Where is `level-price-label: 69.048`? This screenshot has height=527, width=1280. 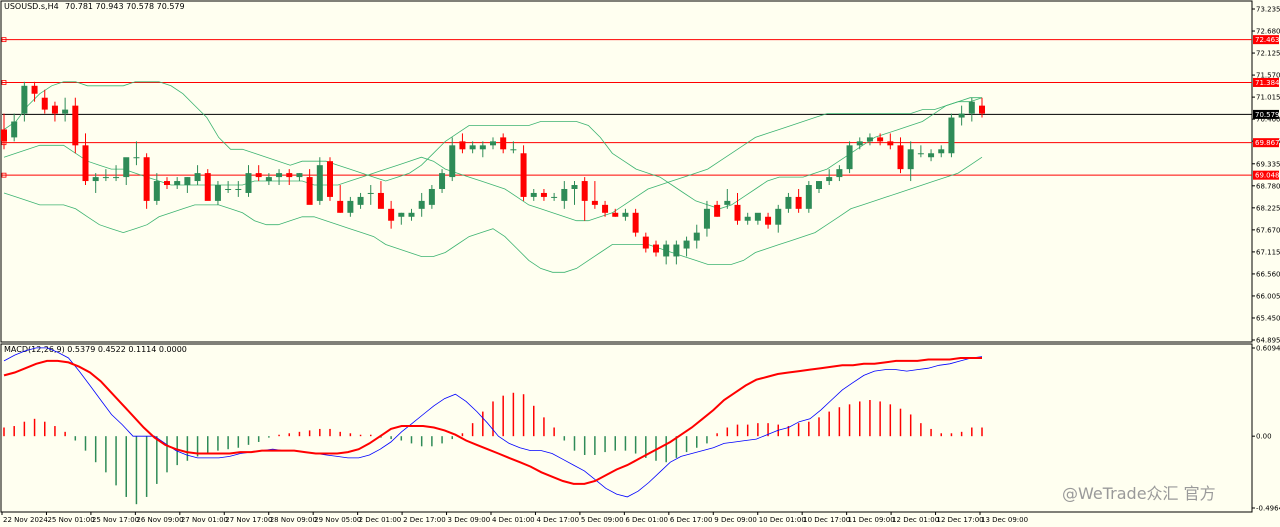 level-price-label: 69.048 is located at coordinates (1267, 176).